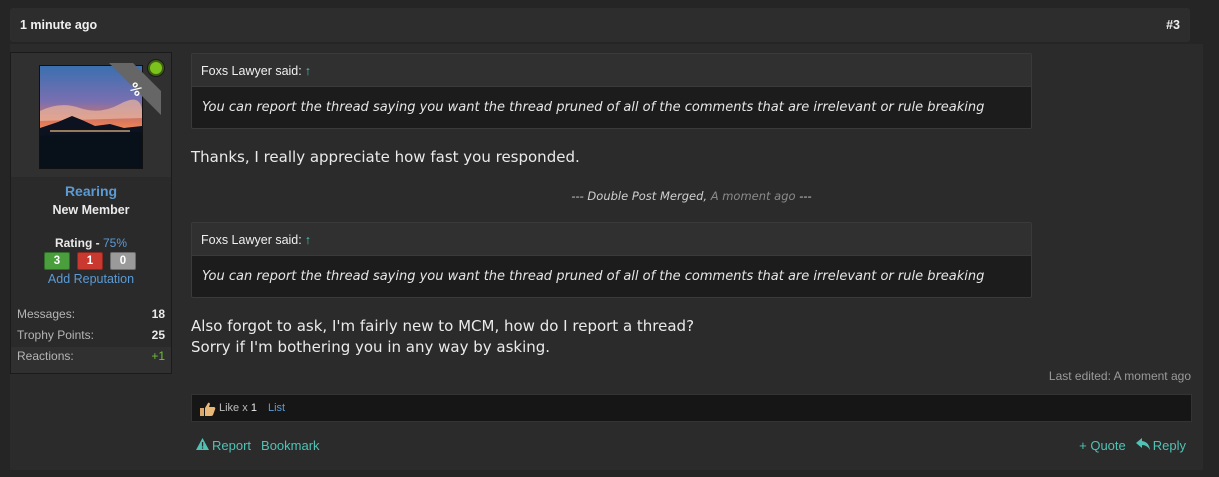  Describe the element at coordinates (55, 335) in the screenshot. I see `stat-label: Trophy Points:` at that location.